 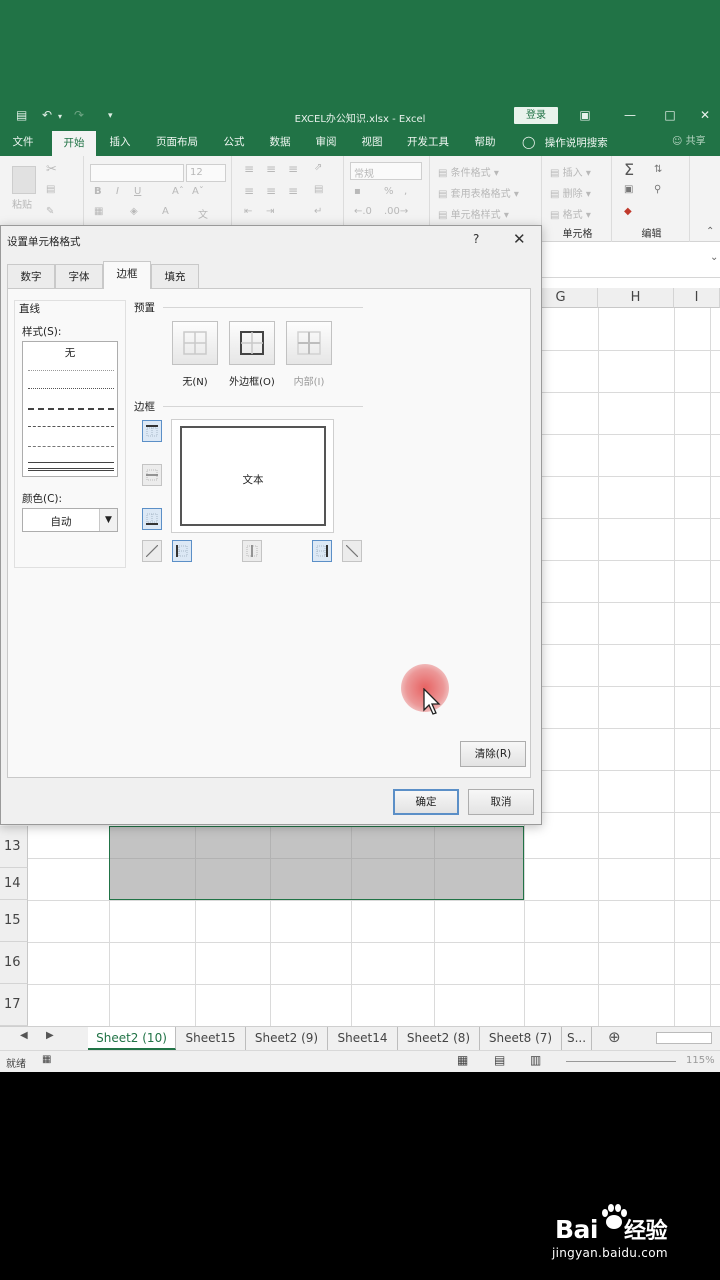 I want to click on zoom-slider, so click(x=621, y=1061).